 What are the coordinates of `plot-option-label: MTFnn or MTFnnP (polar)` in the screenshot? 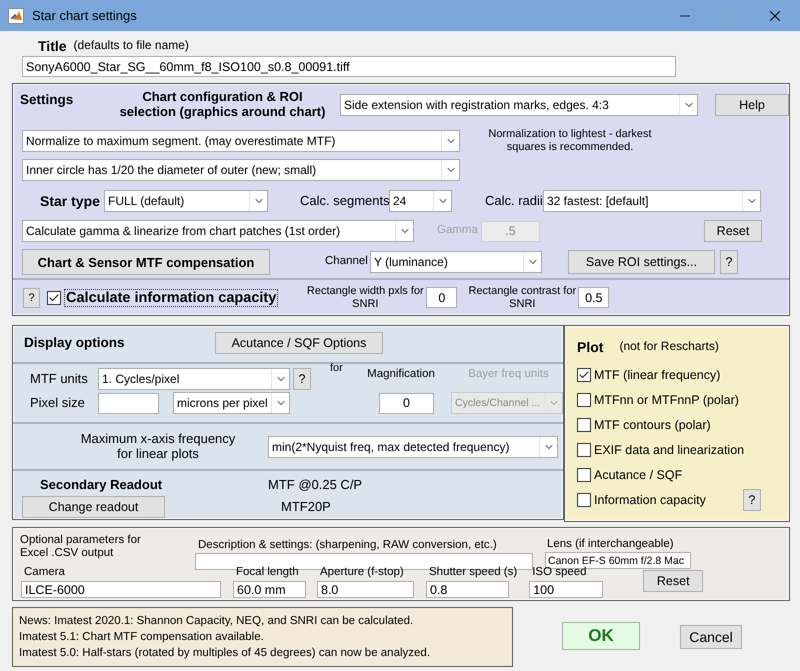 It's located at (666, 400).